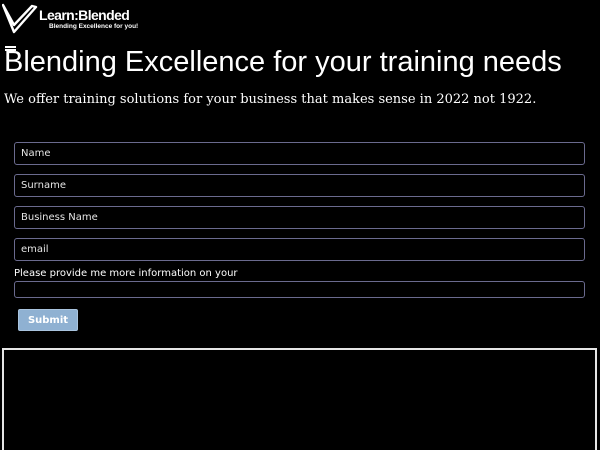 This screenshot has width=600, height=450. What do you see at coordinates (84, 15) in the screenshot?
I see `brand-name: Learn:Blended` at bounding box center [84, 15].